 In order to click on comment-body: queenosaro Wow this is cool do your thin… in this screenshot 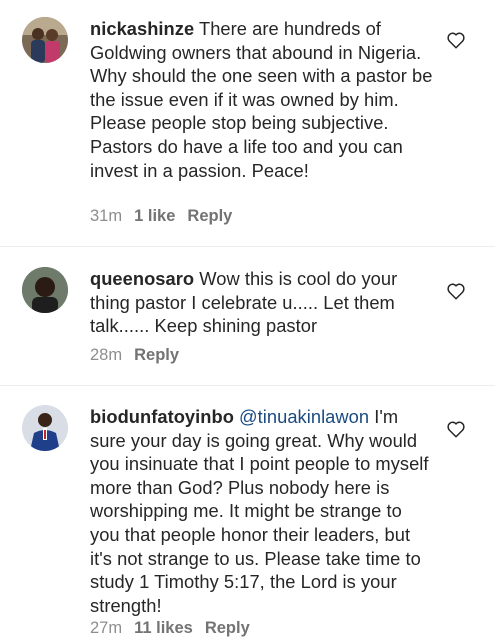, I will do `click(262, 302)`.